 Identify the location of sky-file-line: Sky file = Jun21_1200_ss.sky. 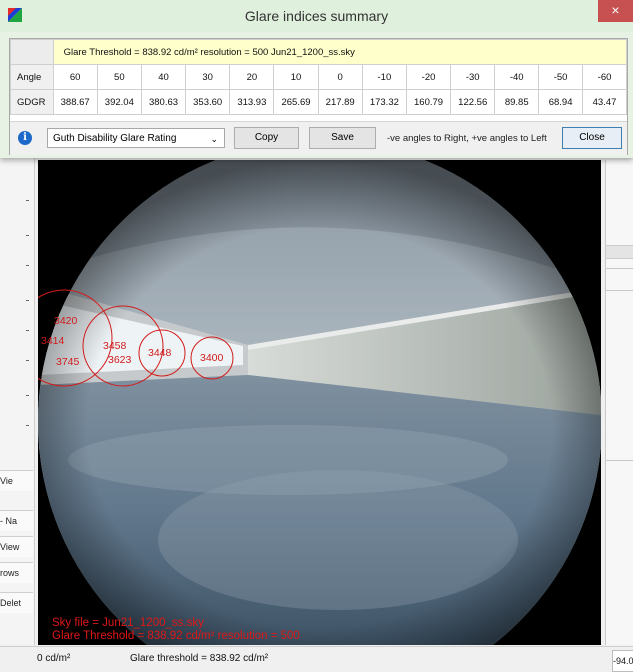
(128, 623).